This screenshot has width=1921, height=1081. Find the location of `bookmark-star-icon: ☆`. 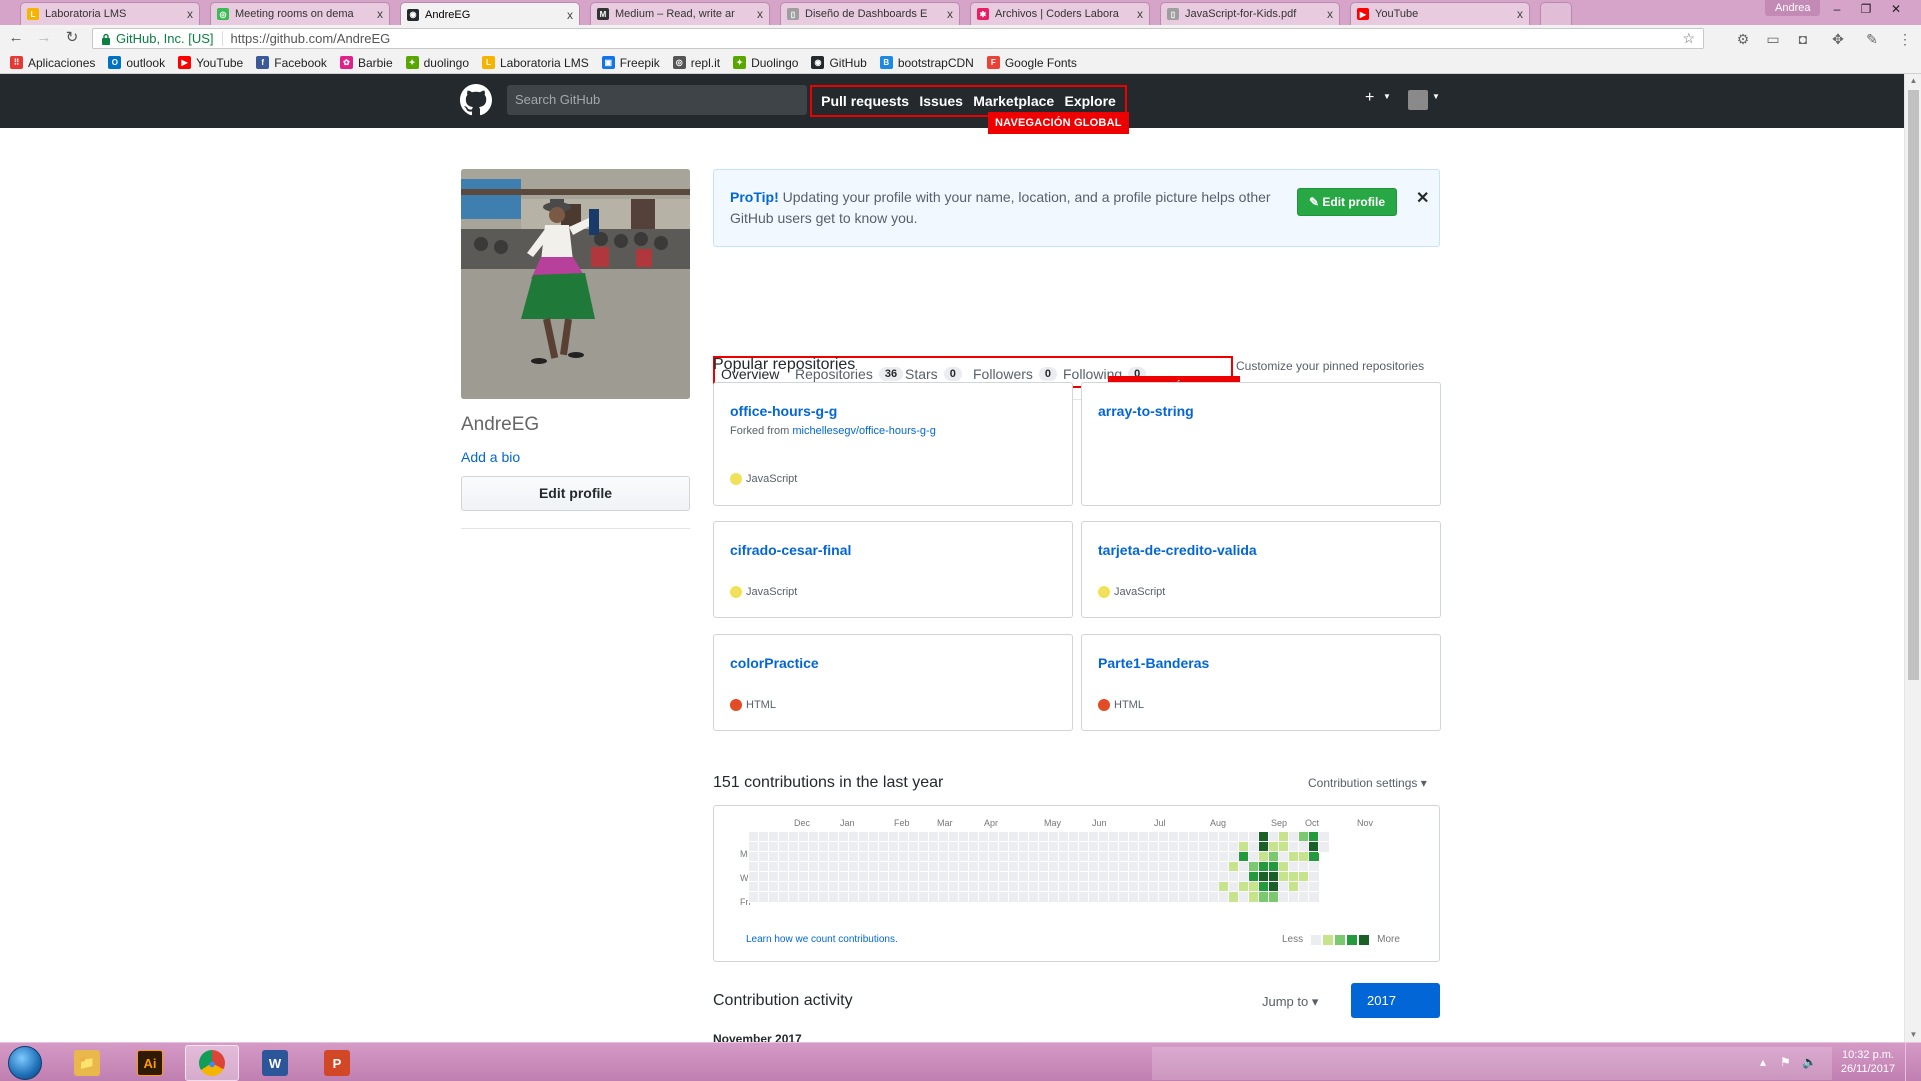

bookmark-star-icon: ☆ is located at coordinates (1688, 38).